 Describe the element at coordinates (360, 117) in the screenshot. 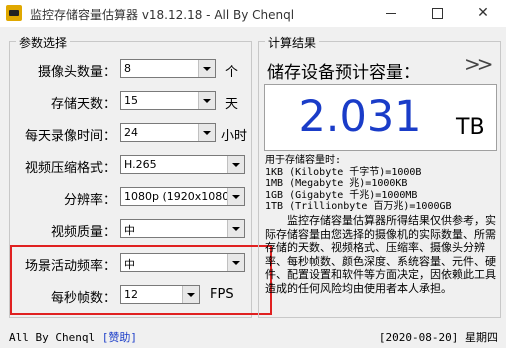

I see `result-value: 2.031` at that location.